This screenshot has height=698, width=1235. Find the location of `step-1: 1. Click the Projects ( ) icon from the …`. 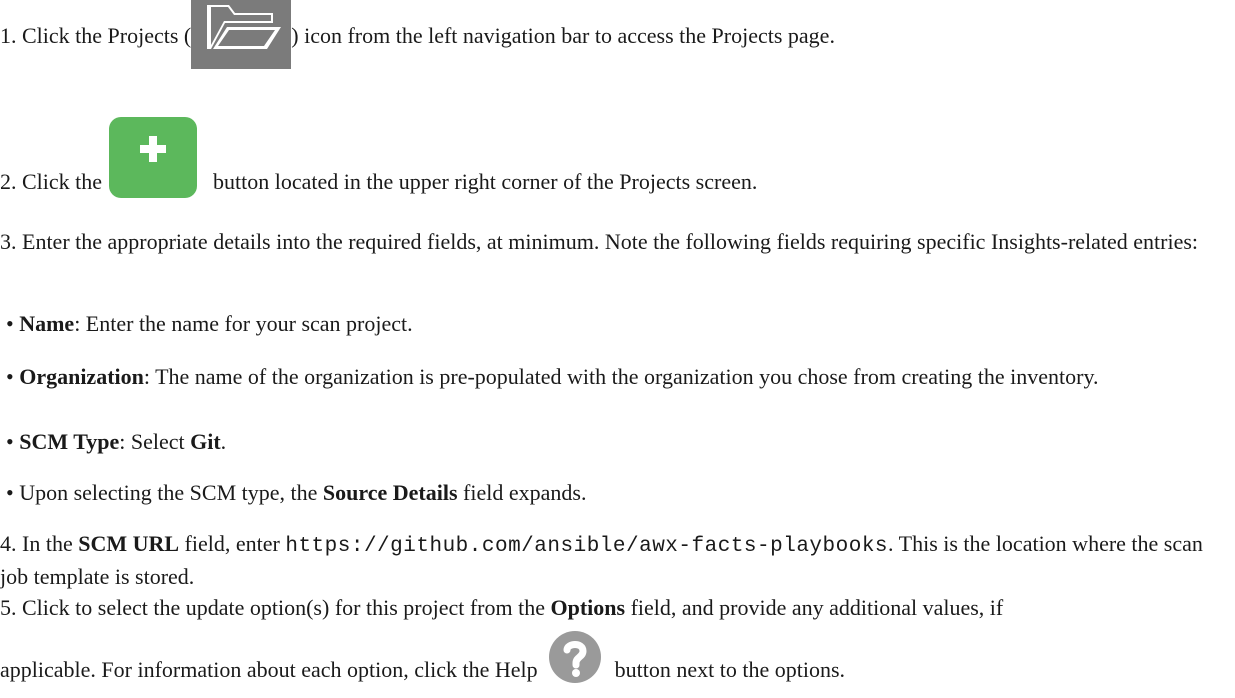

step-1: 1. Click the Projects ( ) icon from the … is located at coordinates (417, 34).